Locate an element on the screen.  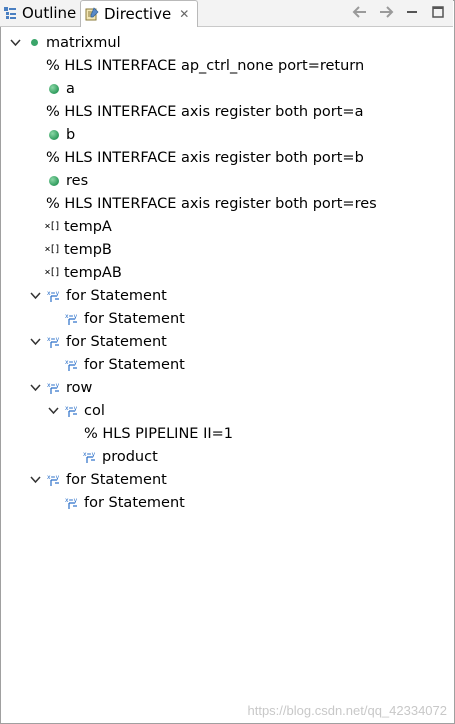
watermark: https://blog.csdn.net/qq_42334072 is located at coordinates (347, 710).